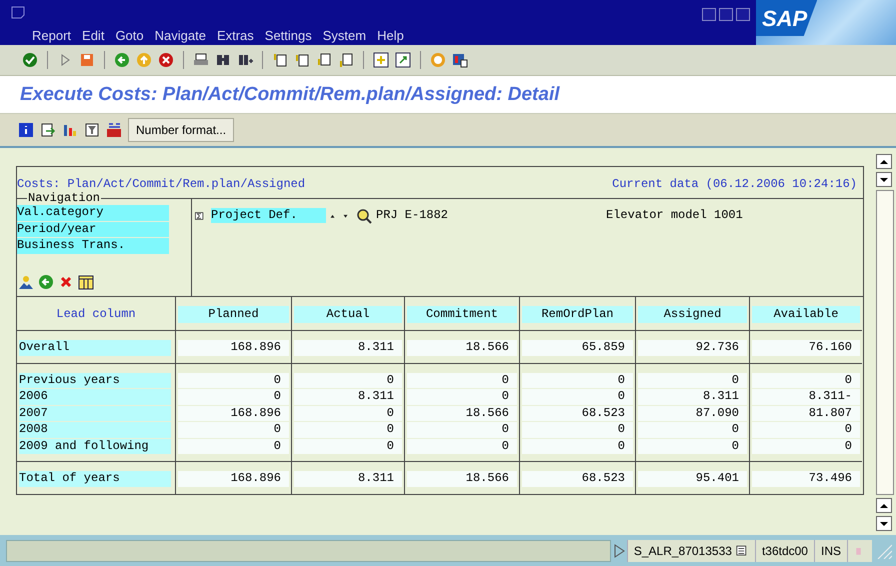 Image resolution: width=896 pixels, height=566 pixels. Describe the element at coordinates (93, 229) in the screenshot. I see `navigation-item: Period/year` at that location.